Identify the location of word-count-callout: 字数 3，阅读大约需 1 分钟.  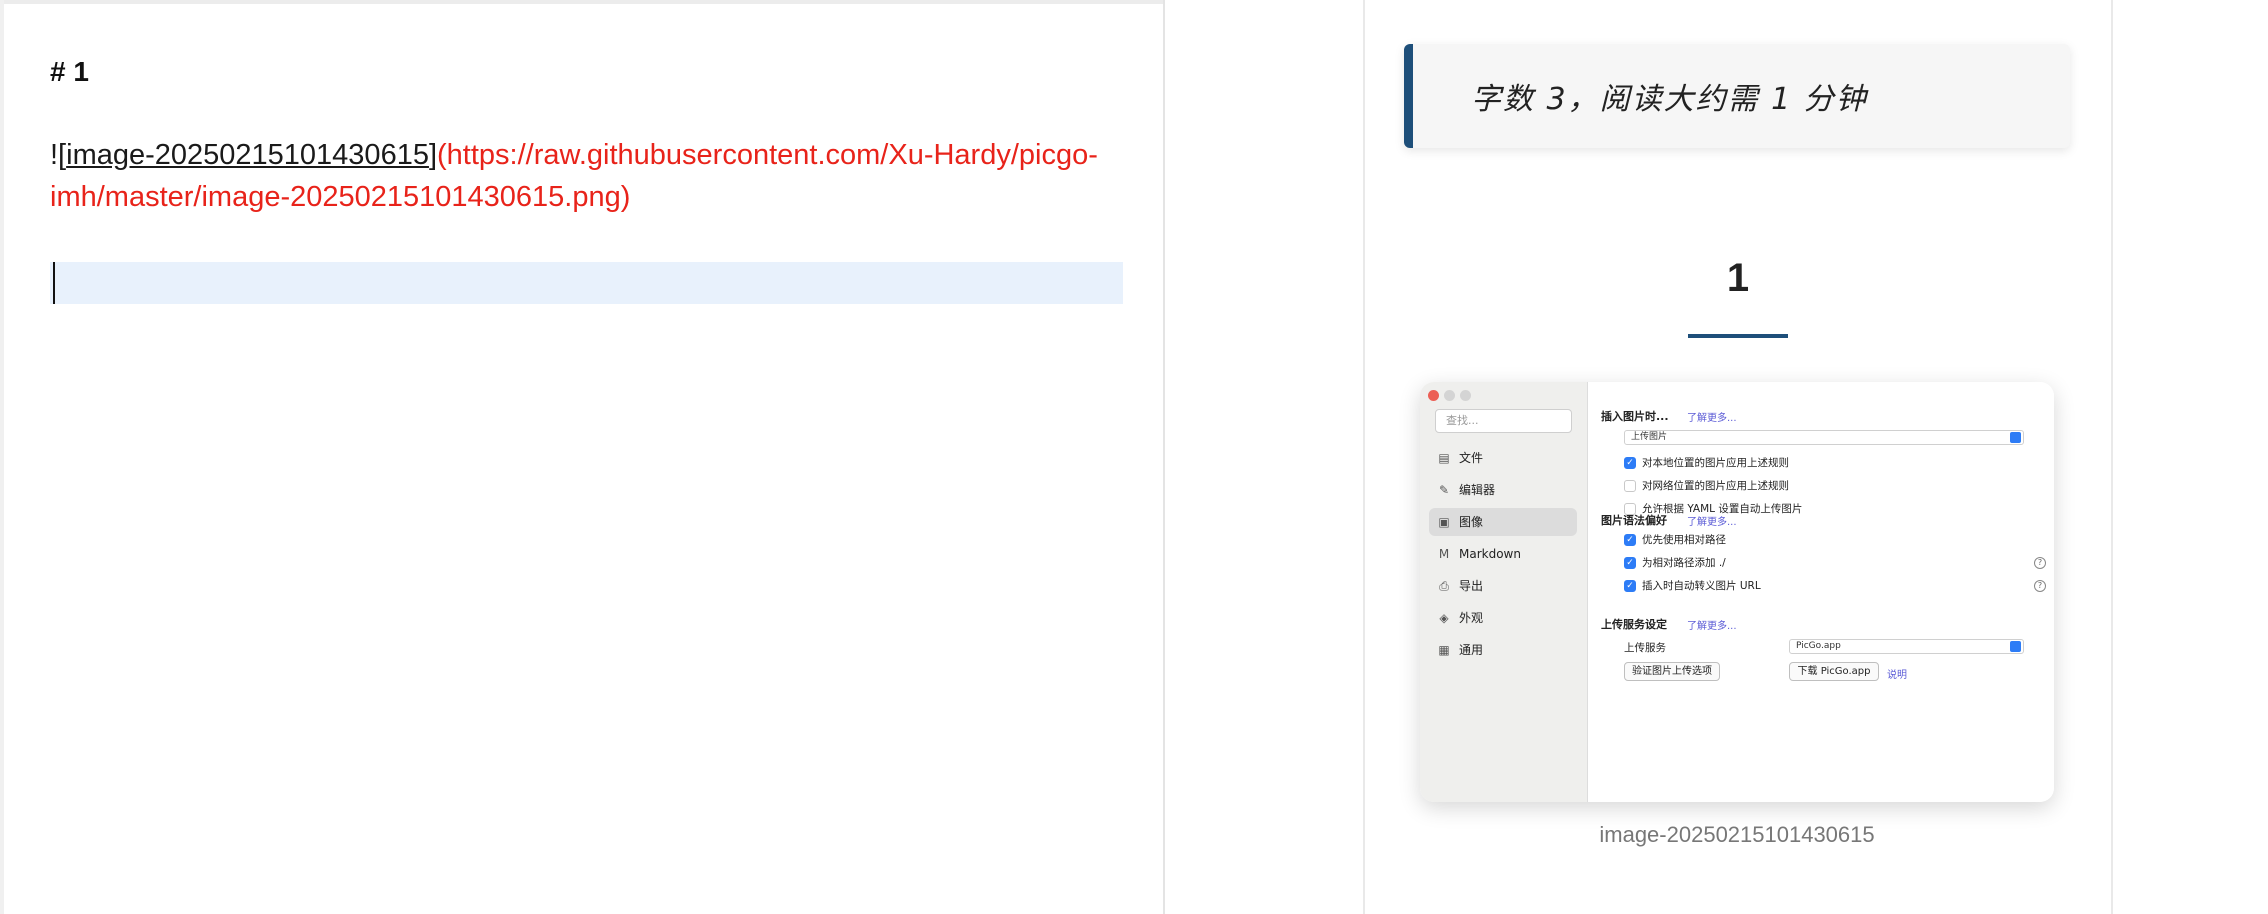
(1737, 96).